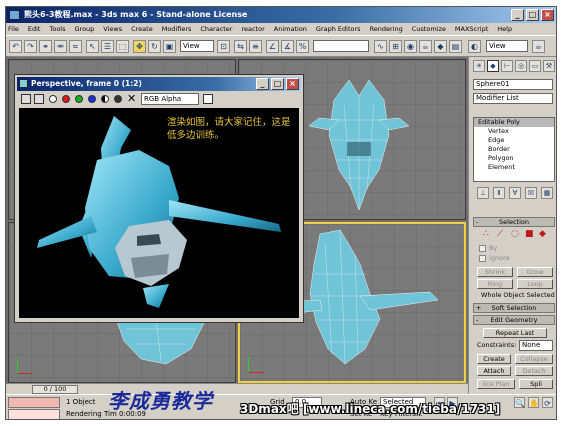  Describe the element at coordinates (85, 29) in the screenshot. I see `menu-group: Group` at that location.